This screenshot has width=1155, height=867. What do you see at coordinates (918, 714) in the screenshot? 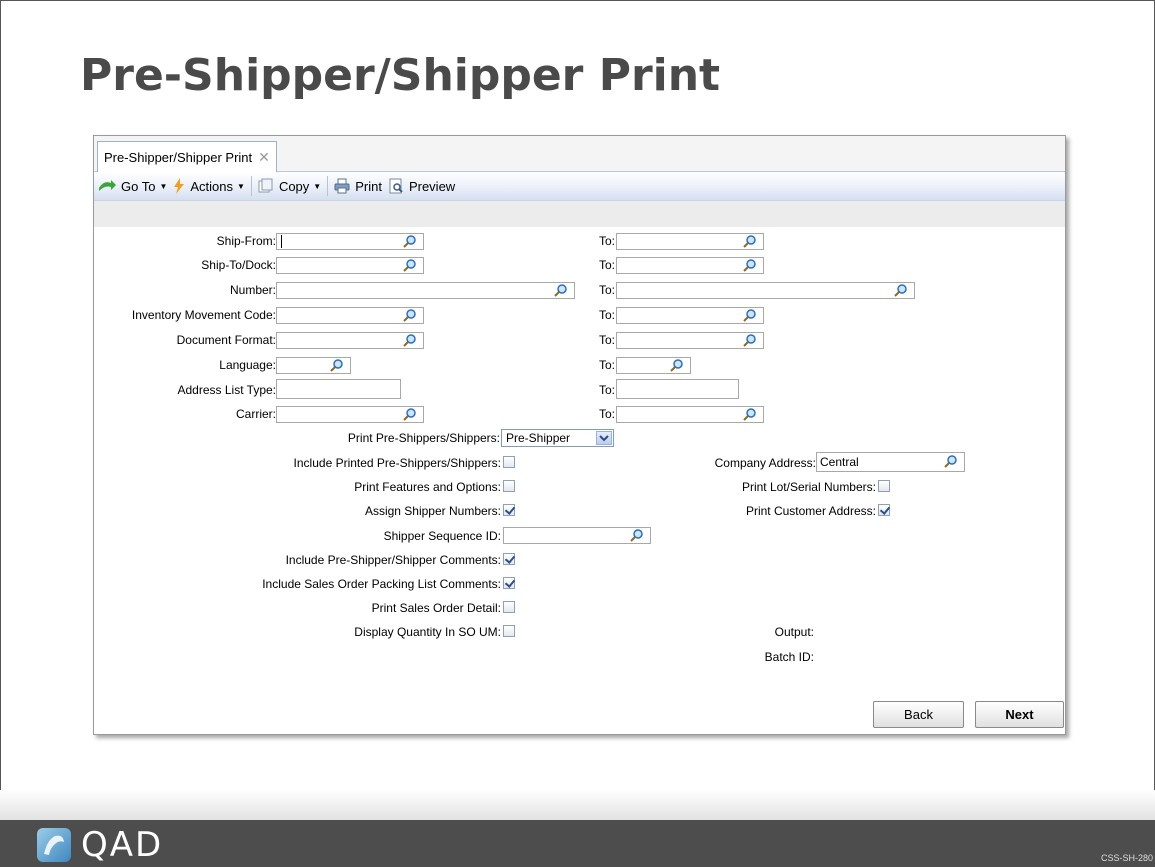
I see `back-button: Back` at bounding box center [918, 714].